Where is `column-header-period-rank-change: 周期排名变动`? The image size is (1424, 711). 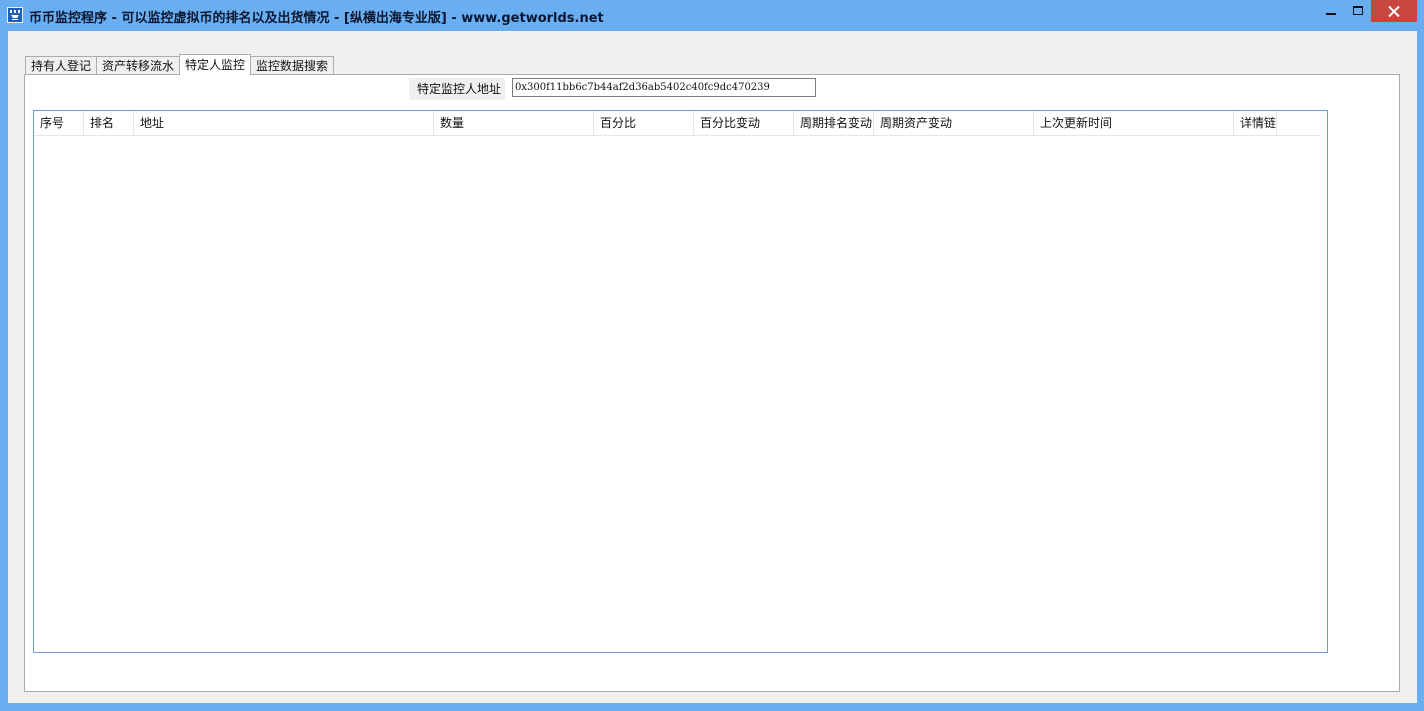 column-header-period-rank-change: 周期排名变动 is located at coordinates (834, 123).